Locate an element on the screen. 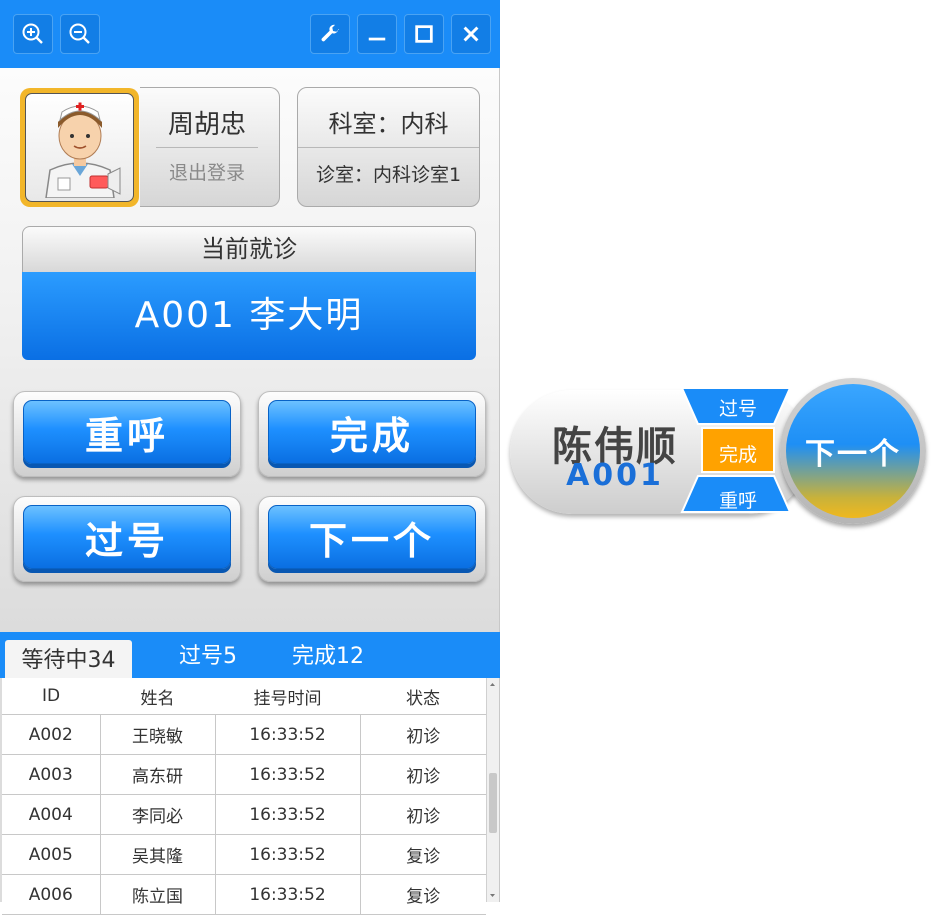  cell-name: 高东研 is located at coordinates (158, 774).